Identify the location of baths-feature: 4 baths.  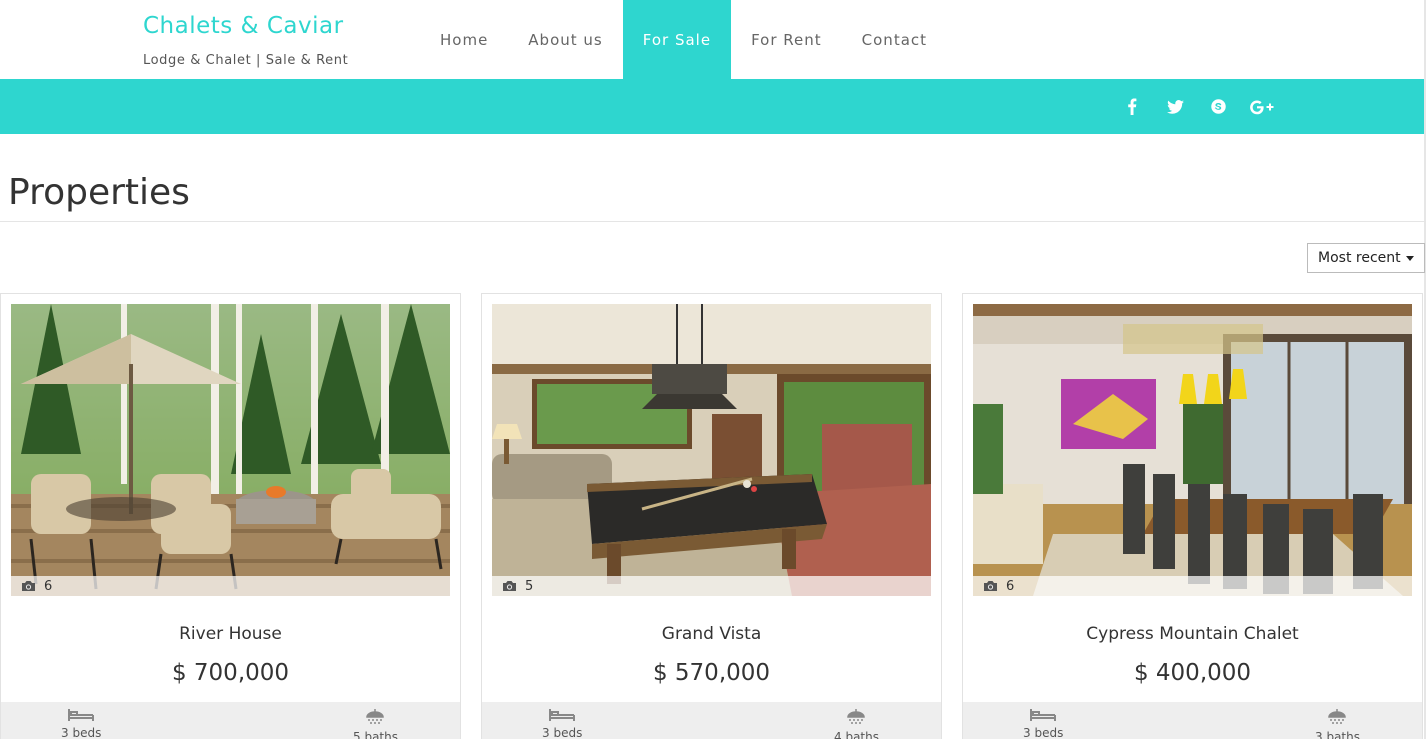
(856, 723).